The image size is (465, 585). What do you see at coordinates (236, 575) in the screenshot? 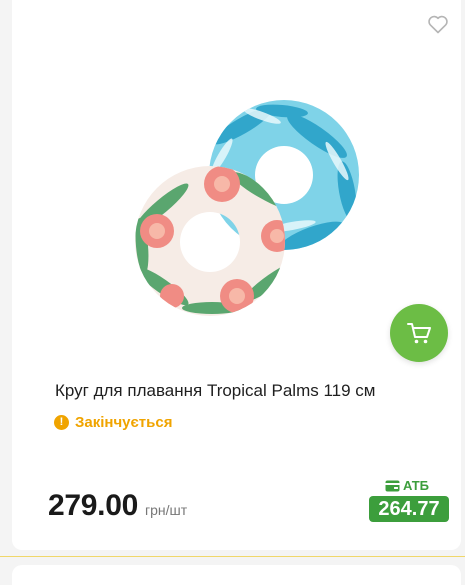
I see `next-product-card` at bounding box center [236, 575].